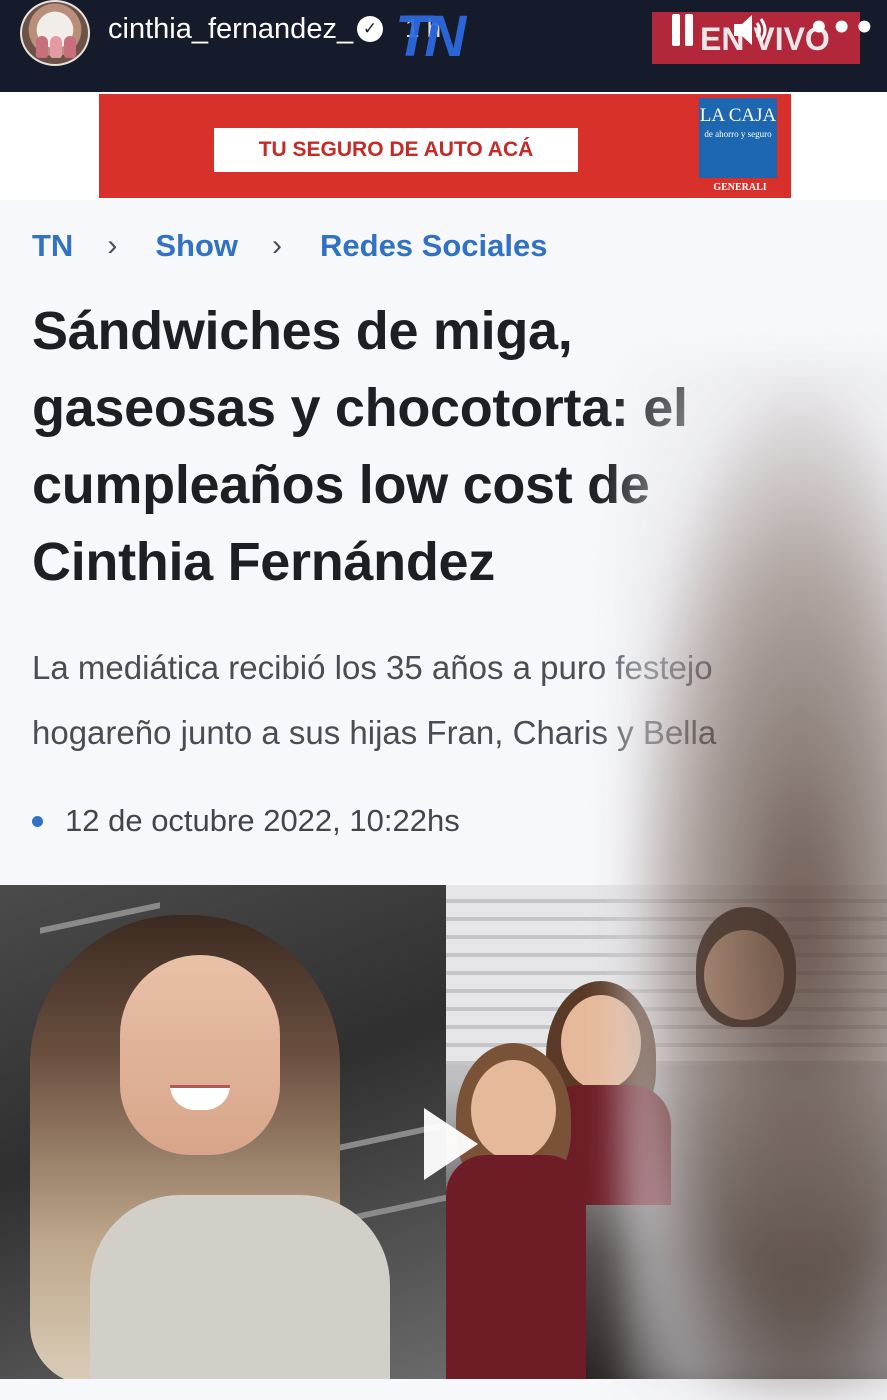 The image size is (887, 1400). I want to click on ad-brand-tagline: de ahorro y seguro, so click(738, 134).